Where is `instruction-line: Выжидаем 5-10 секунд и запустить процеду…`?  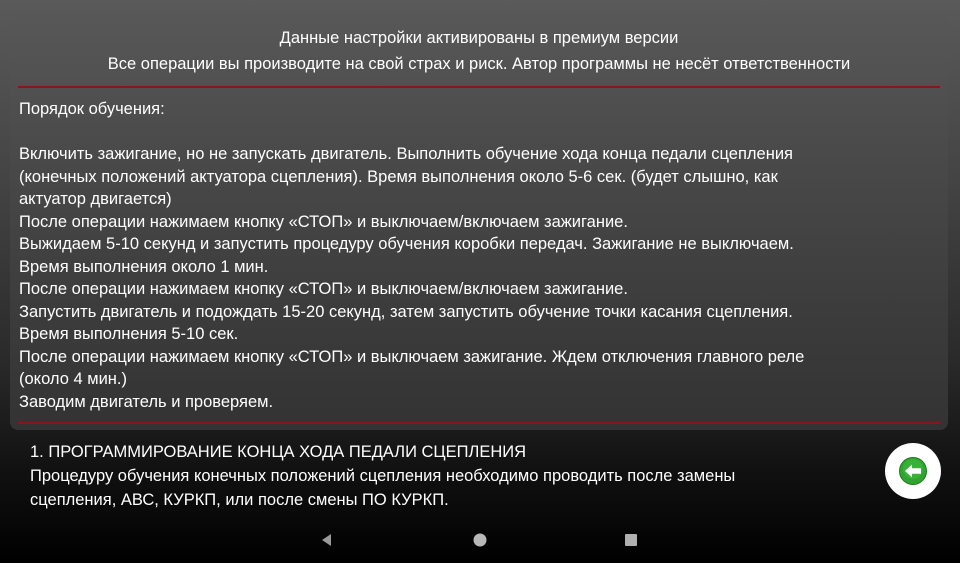
instruction-line: Выжидаем 5-10 секунд и запустить процеду… is located at coordinates (406, 244).